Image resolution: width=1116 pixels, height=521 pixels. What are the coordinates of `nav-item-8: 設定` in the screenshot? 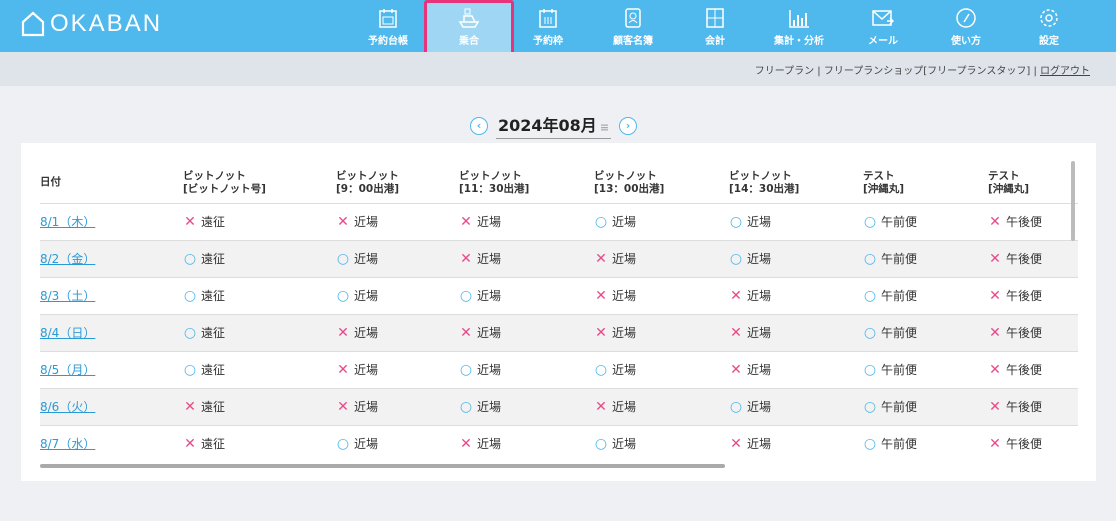 It's located at (1049, 26).